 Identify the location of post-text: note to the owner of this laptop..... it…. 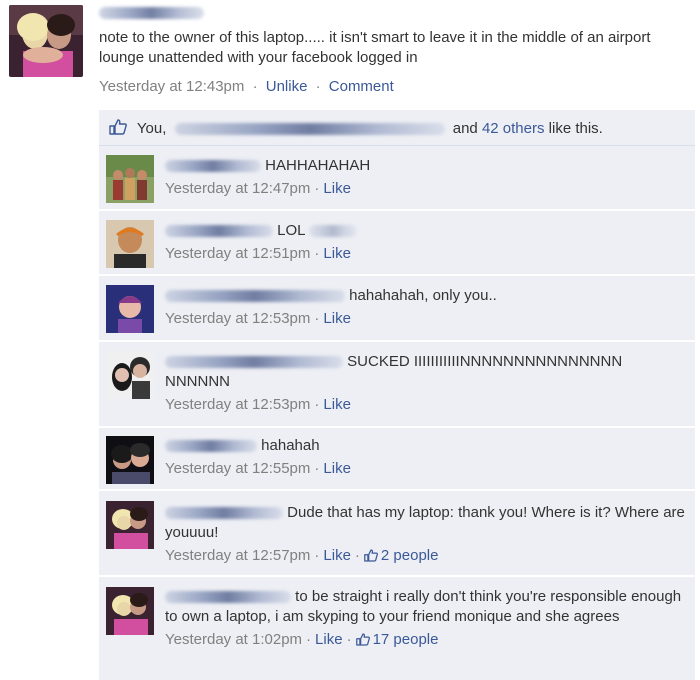
(375, 47).